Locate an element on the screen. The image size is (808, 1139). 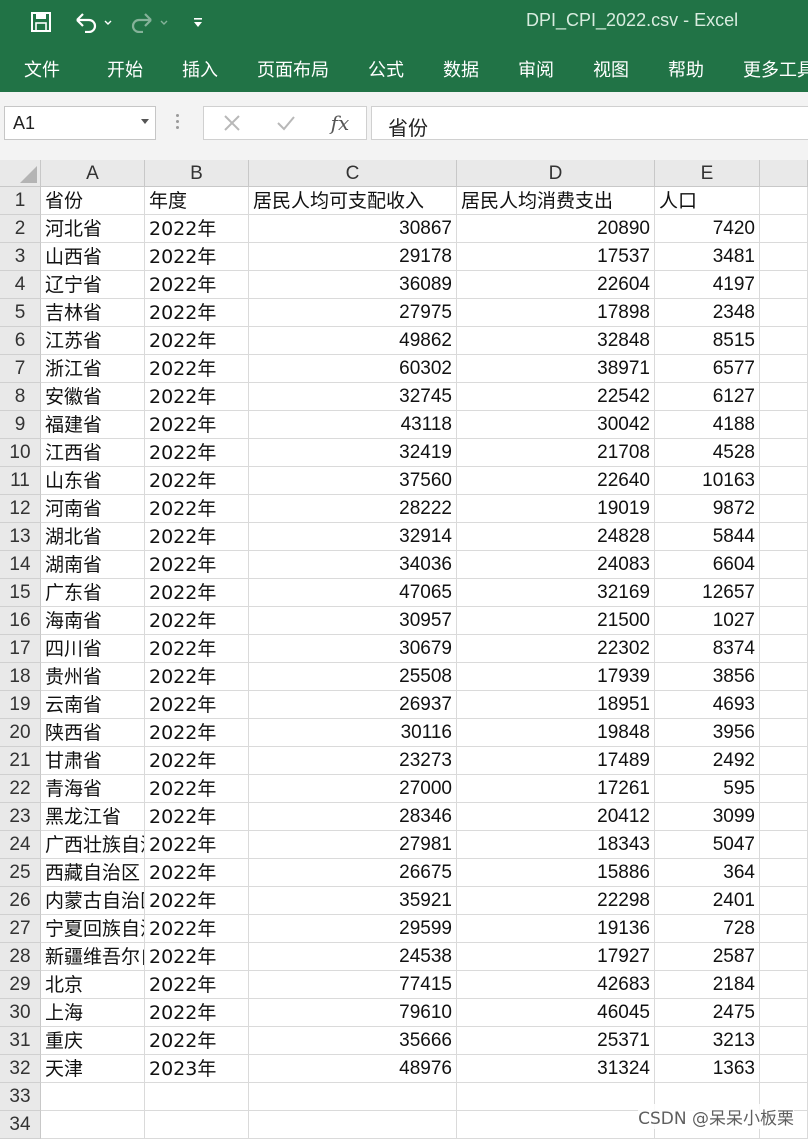
formula-input: 省份 is located at coordinates (589, 123).